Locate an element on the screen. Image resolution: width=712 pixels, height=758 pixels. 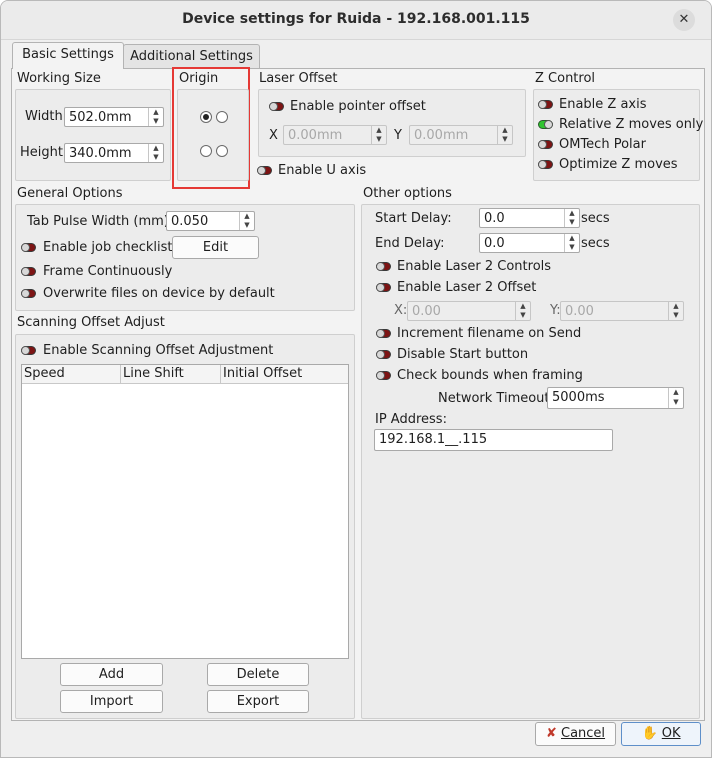
laser2-x-label: X: is located at coordinates (401, 310).